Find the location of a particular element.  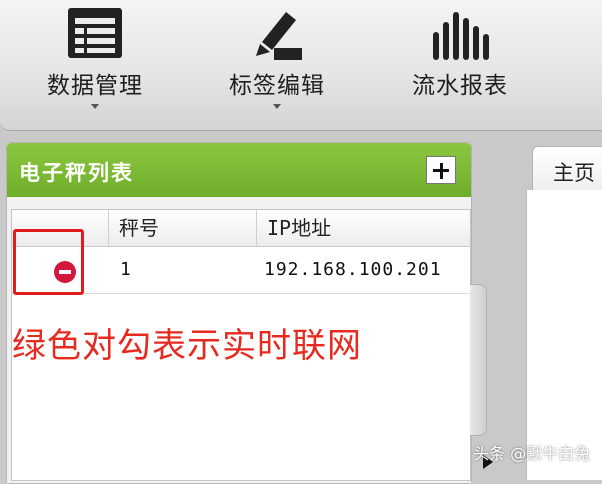

label-edit-button: 标签编辑 is located at coordinates (277, 60).